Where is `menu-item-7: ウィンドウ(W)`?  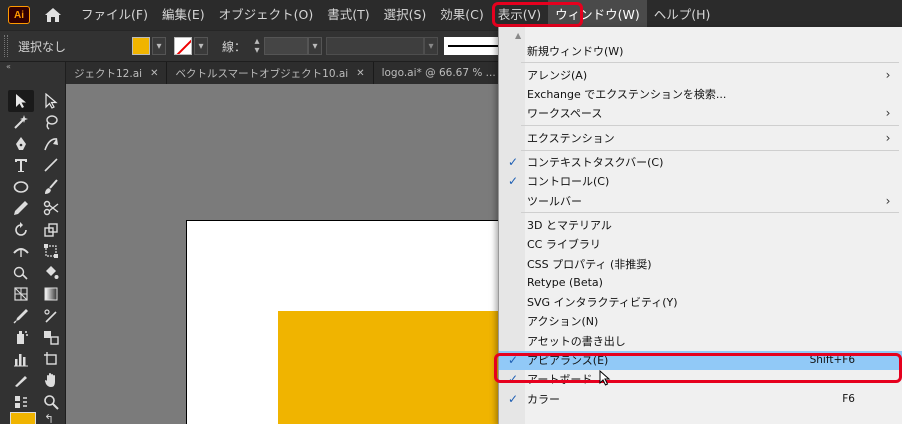 menu-item-7: ウィンドウ(W) is located at coordinates (597, 15).